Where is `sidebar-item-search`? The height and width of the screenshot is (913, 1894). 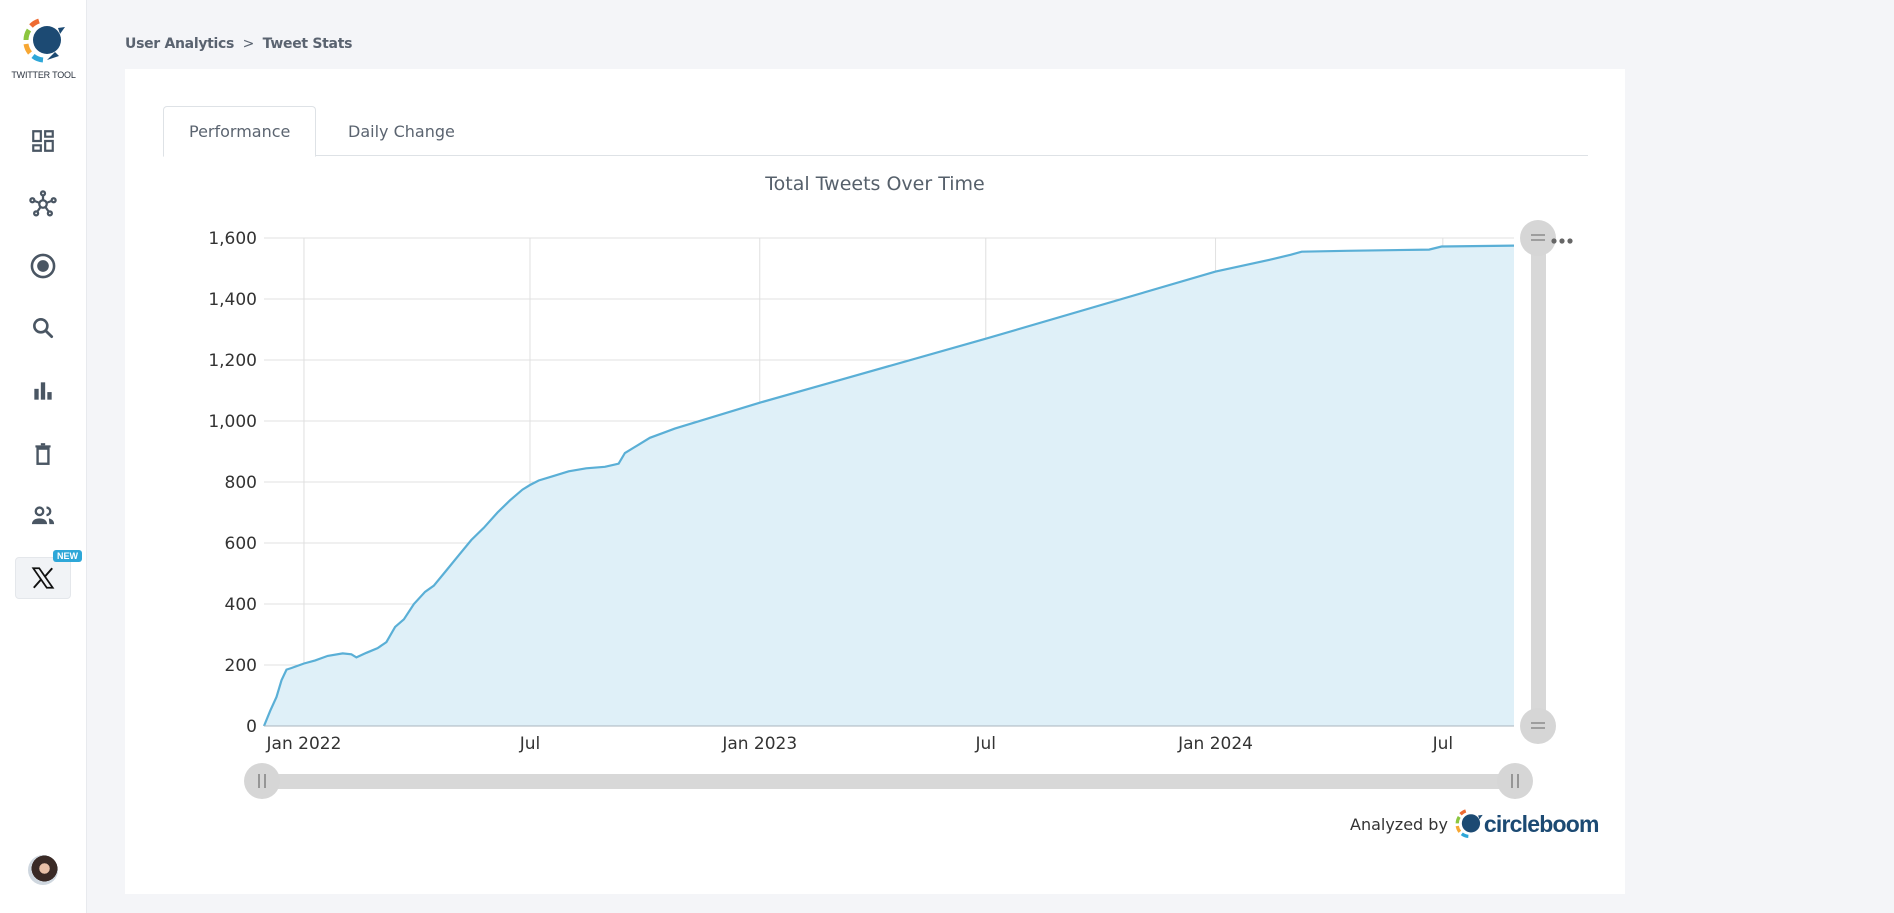 sidebar-item-search is located at coordinates (43, 328).